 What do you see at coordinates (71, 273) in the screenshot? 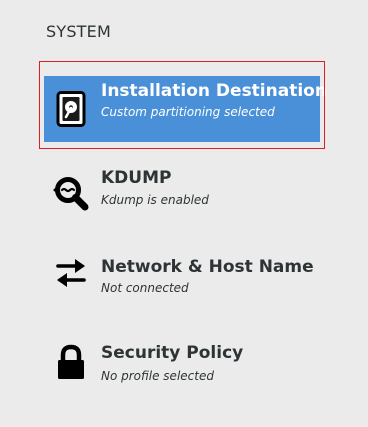
I see `network-arrows-icon` at bounding box center [71, 273].